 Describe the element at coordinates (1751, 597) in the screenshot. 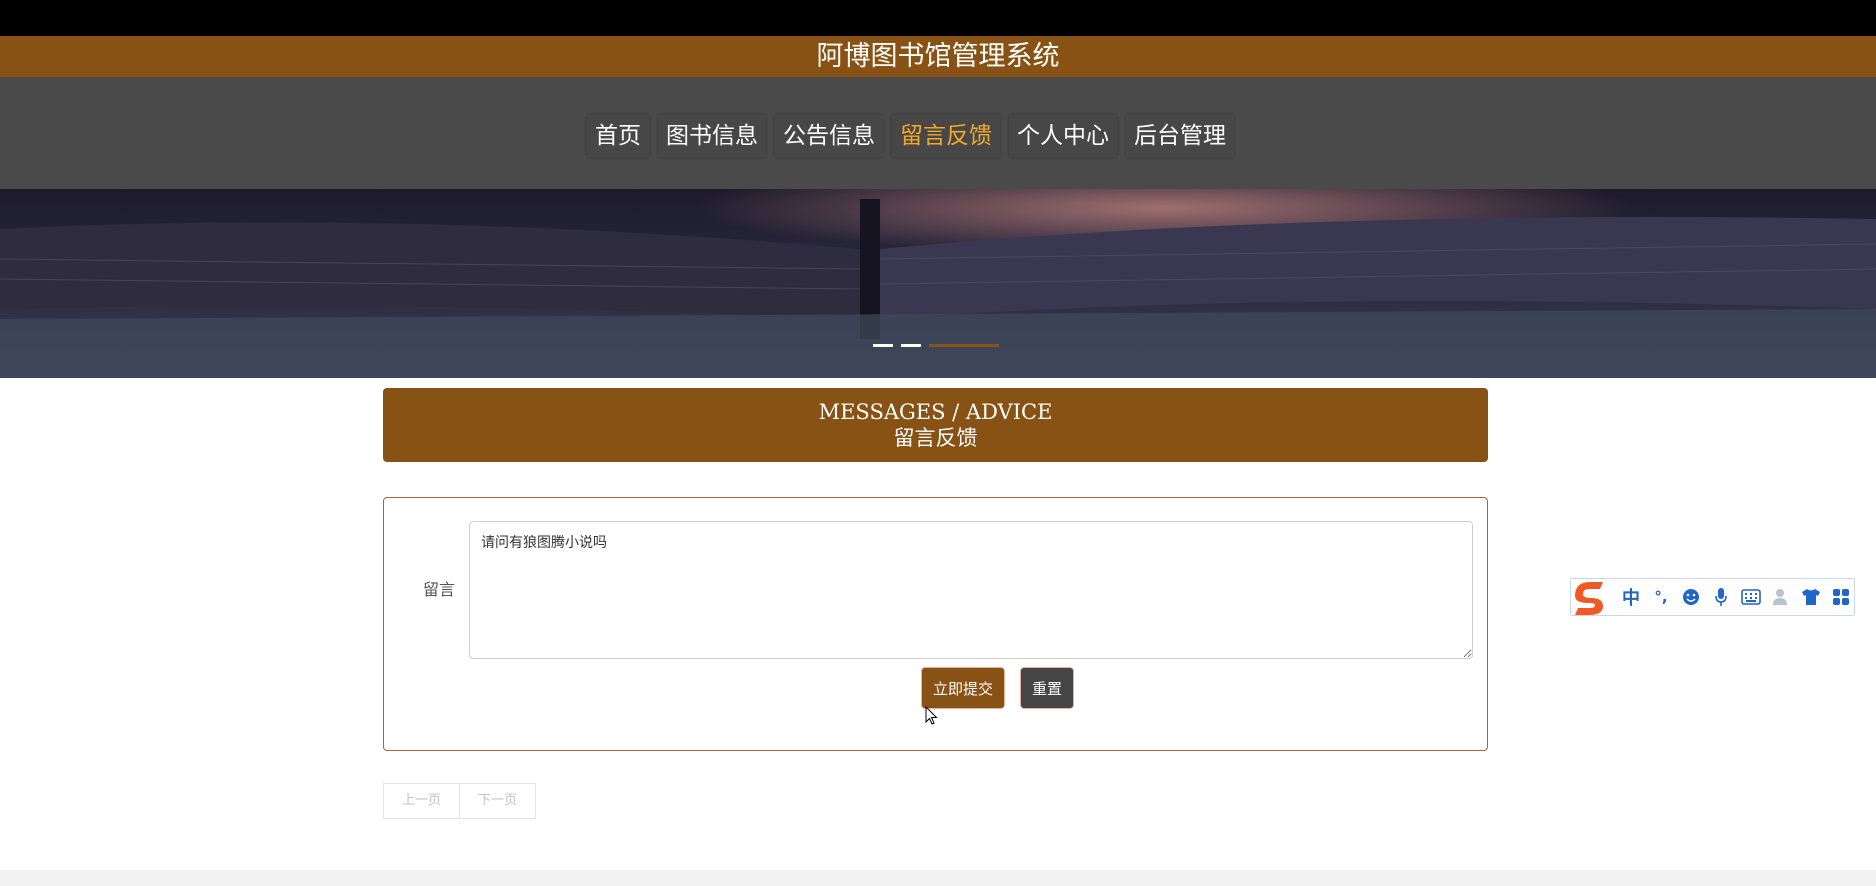

I see `keyboard-icon` at that location.